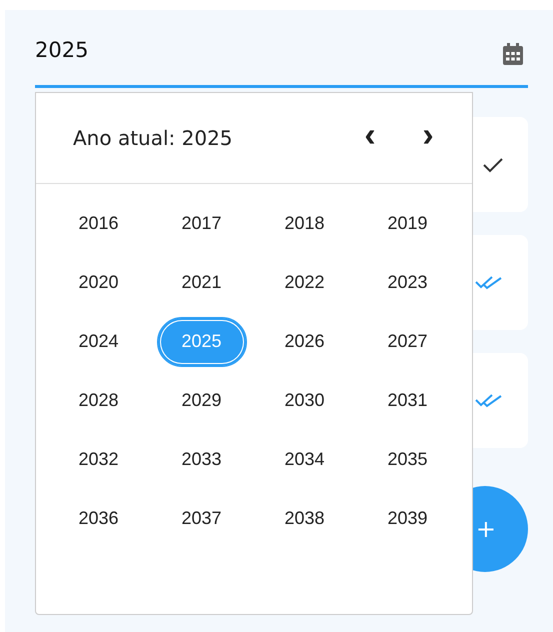 Image resolution: width=553 pixels, height=632 pixels. I want to click on year-option: 2031, so click(407, 401).